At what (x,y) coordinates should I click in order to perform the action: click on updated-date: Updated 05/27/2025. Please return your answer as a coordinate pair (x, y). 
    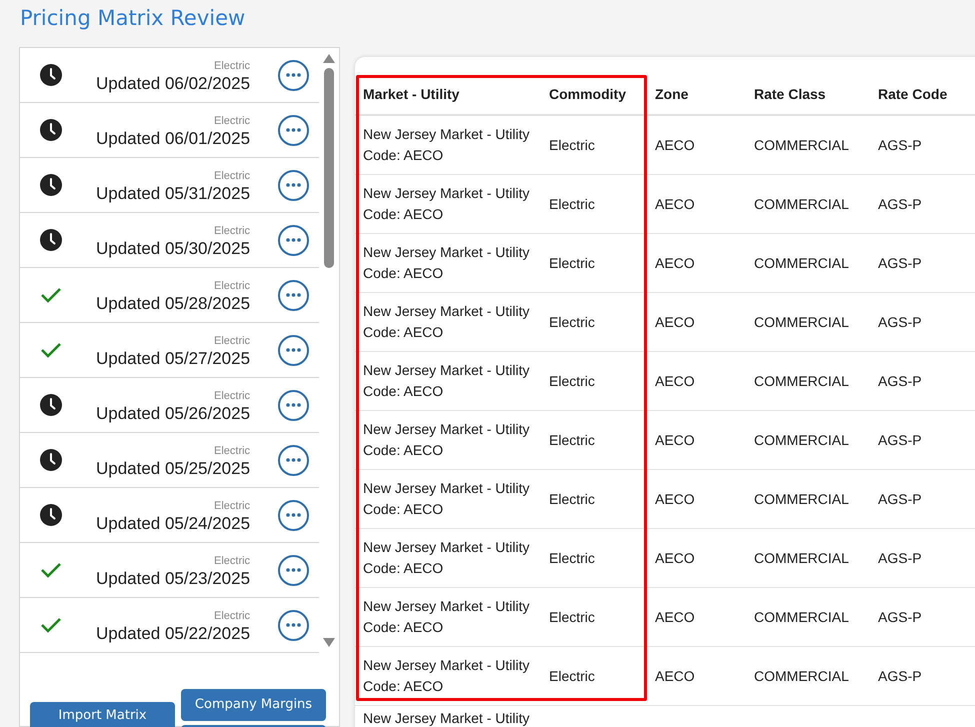
    Looking at the image, I should click on (173, 359).